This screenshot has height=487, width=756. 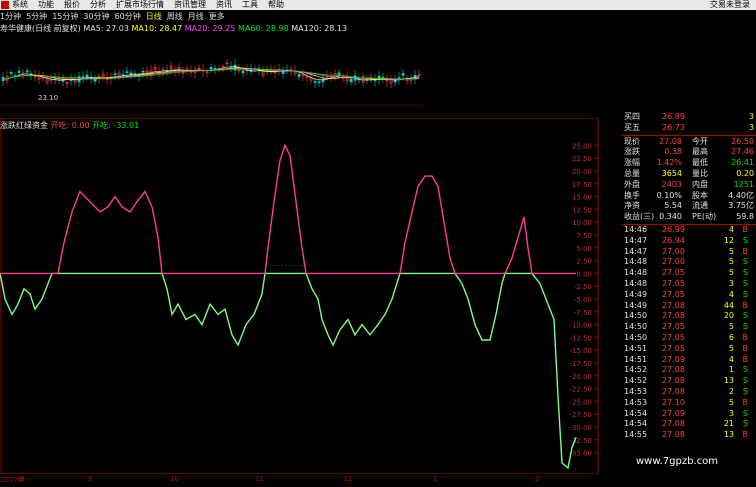 I want to click on stat-label: PE(动), so click(x=704, y=217).